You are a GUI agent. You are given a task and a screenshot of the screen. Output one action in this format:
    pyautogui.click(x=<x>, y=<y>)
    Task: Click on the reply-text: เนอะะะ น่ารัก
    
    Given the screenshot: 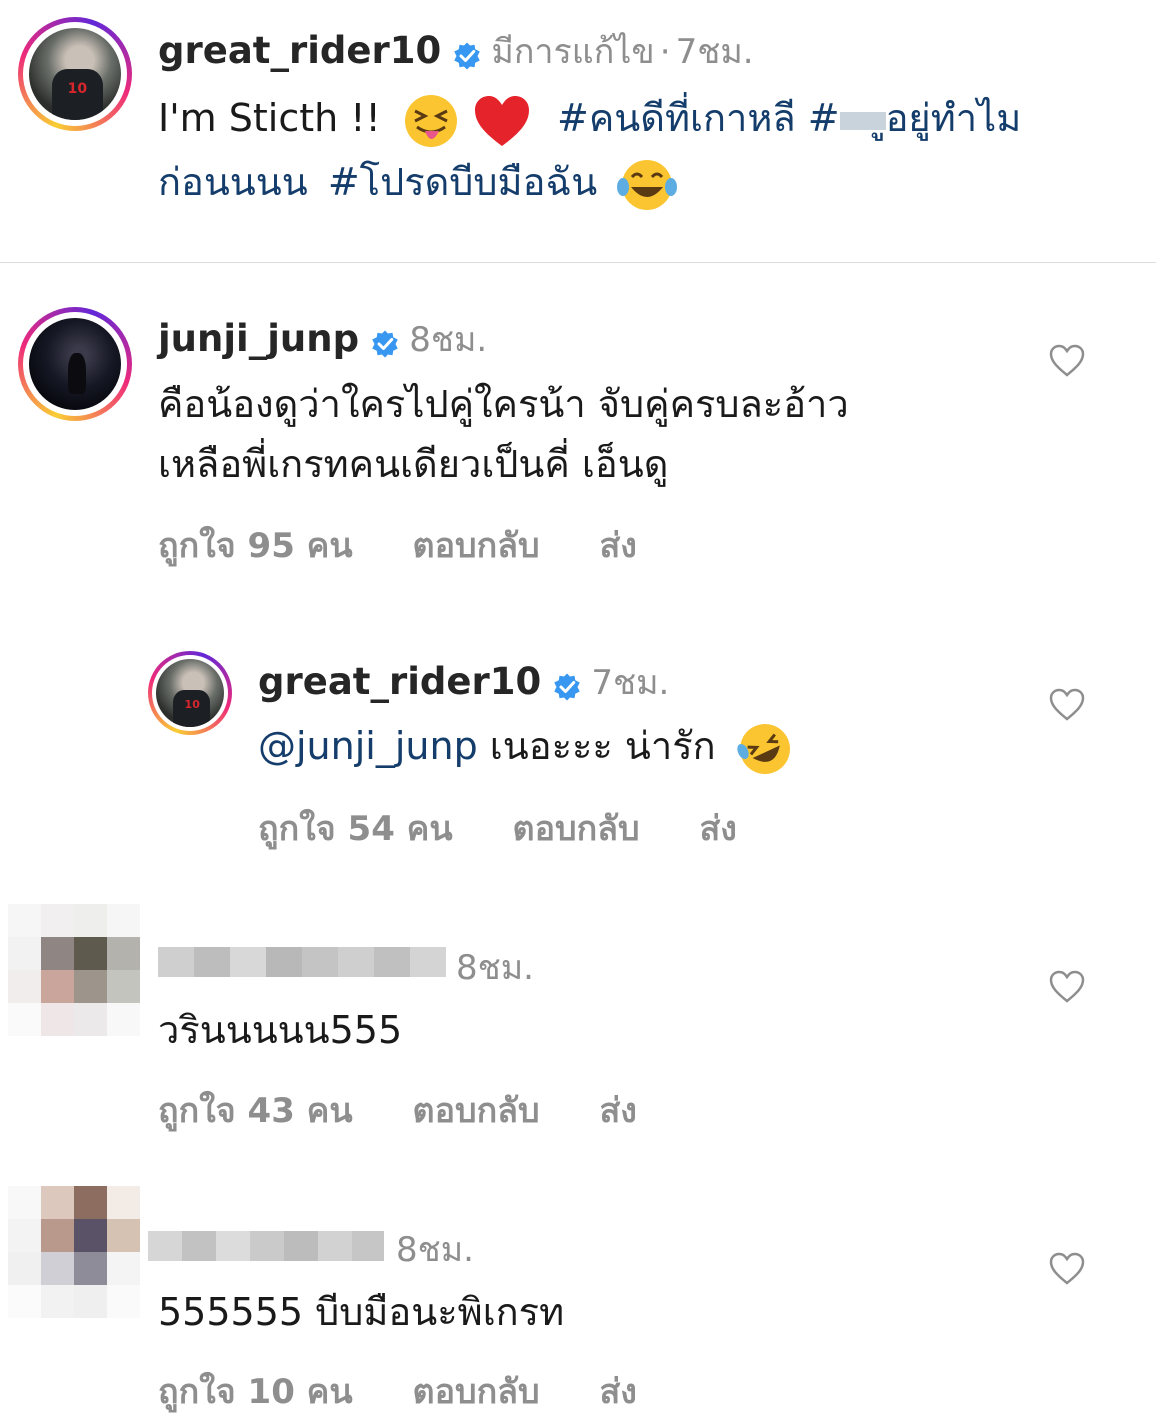 What is the action you would take?
    pyautogui.click(x=602, y=746)
    